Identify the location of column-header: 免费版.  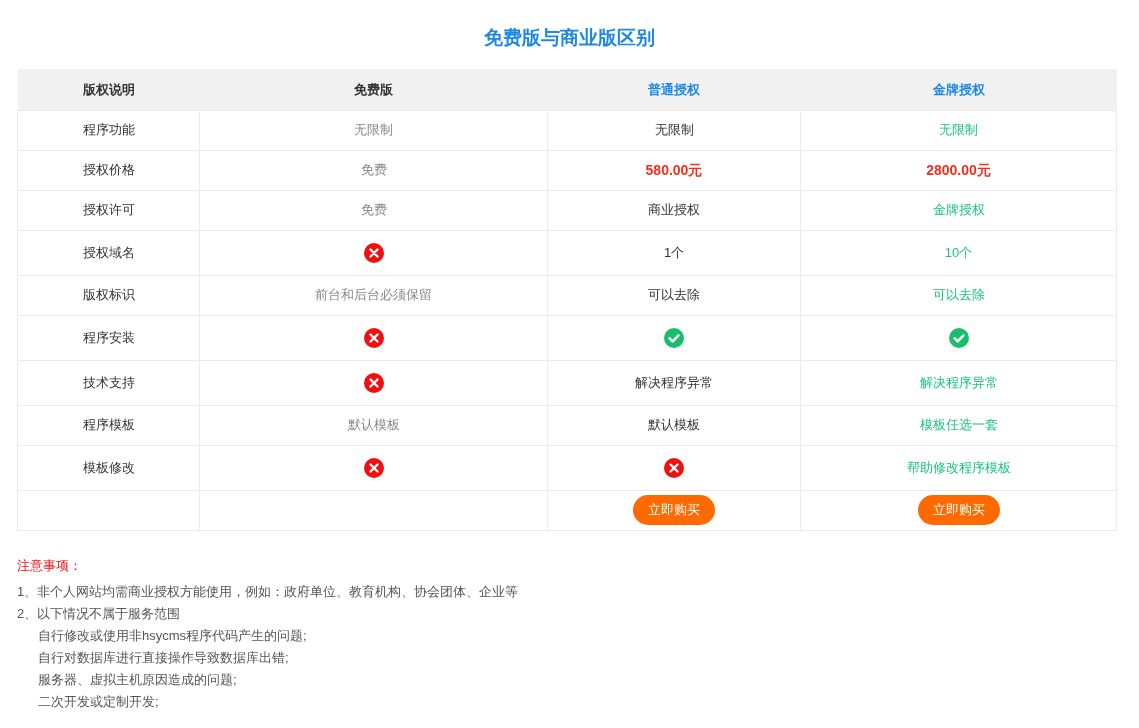
(373, 89).